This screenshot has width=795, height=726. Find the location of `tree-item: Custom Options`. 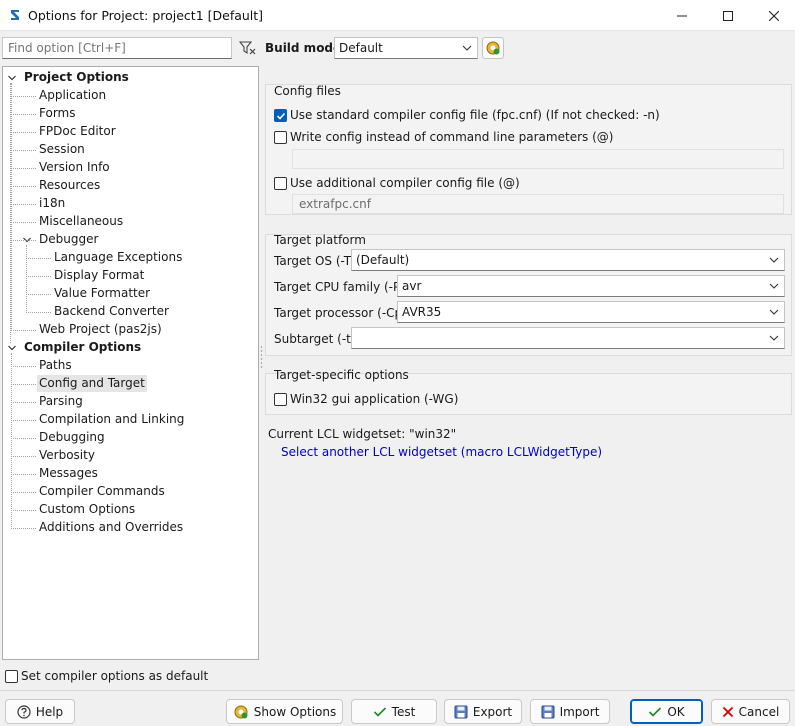

tree-item: Custom Options is located at coordinates (87, 509).